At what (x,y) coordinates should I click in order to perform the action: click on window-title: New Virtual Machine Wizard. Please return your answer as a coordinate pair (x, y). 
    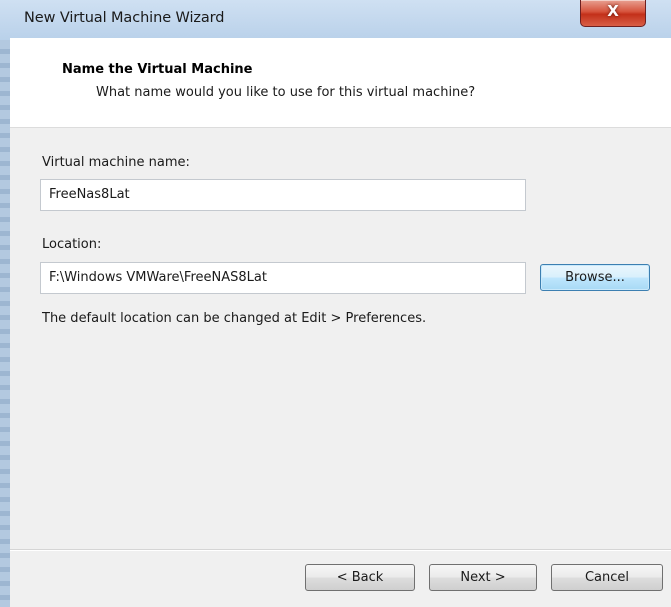
    Looking at the image, I should click on (124, 18).